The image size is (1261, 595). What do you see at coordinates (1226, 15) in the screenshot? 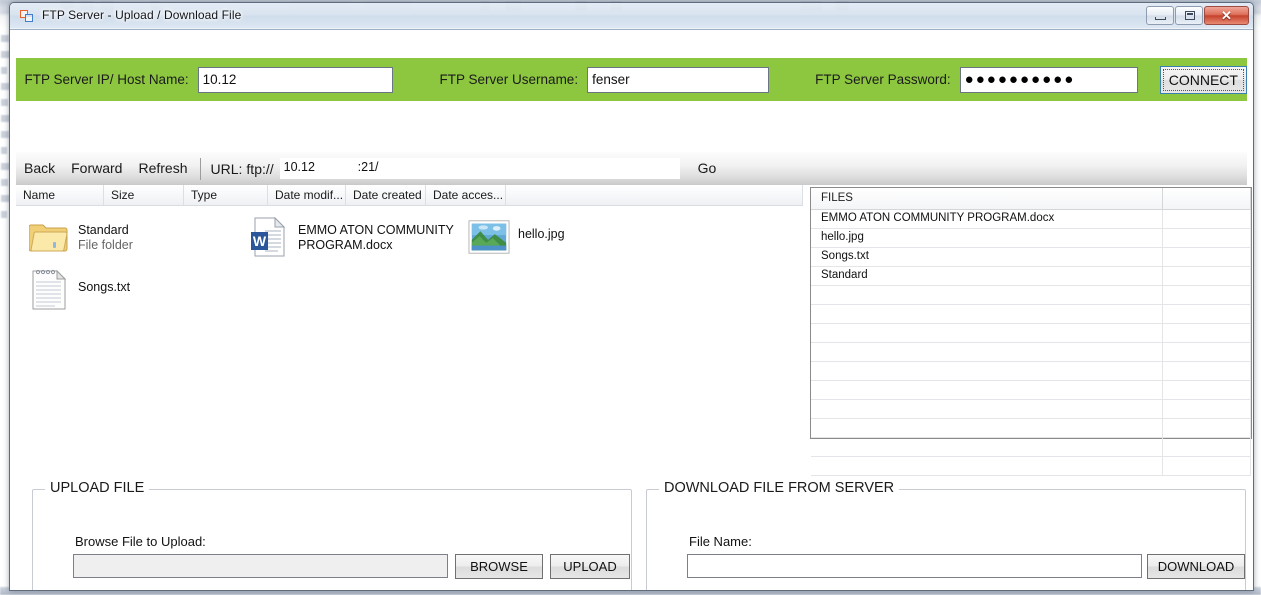
I see `close-button: ✕` at bounding box center [1226, 15].